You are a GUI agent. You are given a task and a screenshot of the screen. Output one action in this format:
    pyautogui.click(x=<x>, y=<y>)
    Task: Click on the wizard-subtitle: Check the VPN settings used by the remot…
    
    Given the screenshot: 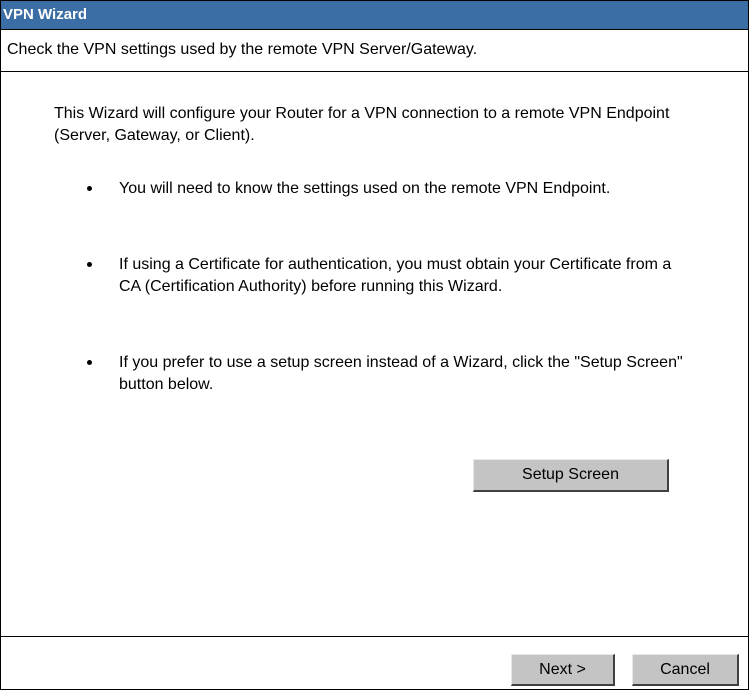 What is the action you would take?
    pyautogui.click(x=374, y=50)
    